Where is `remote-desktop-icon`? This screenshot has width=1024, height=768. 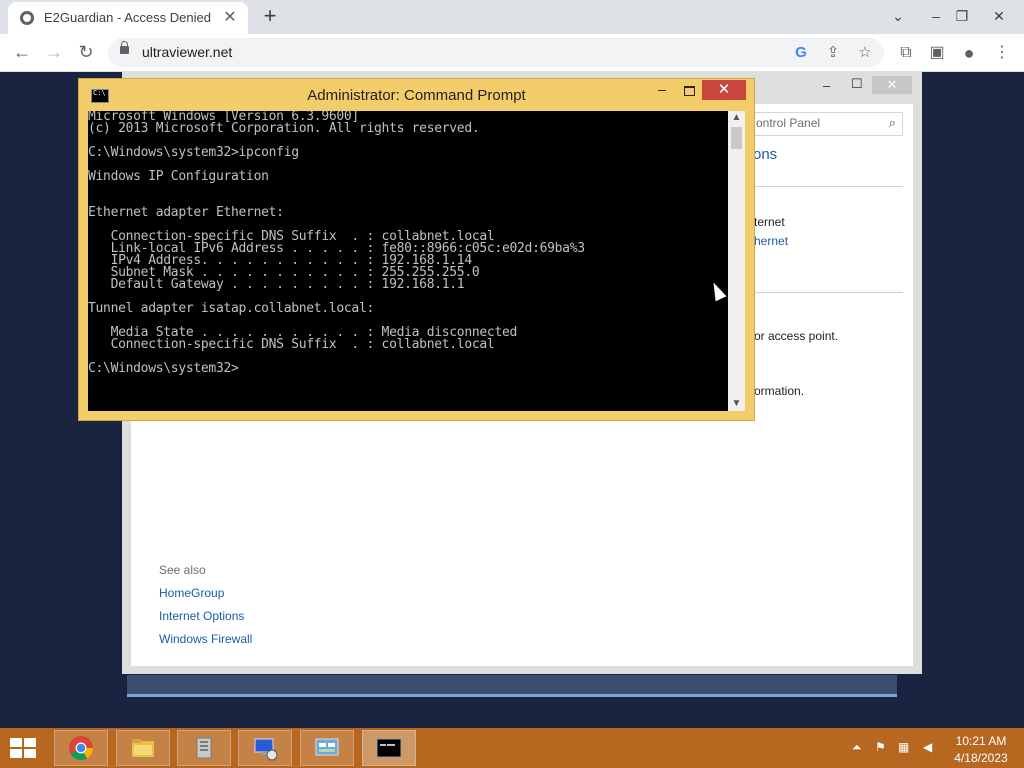 remote-desktop-icon is located at coordinates (266, 749).